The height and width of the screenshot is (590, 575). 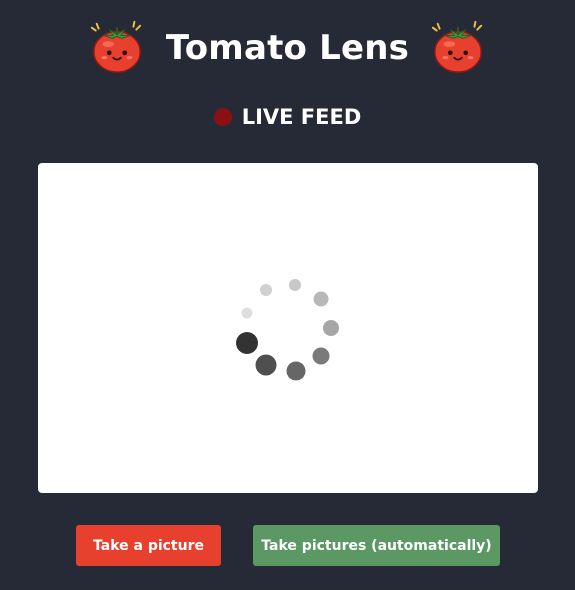 What do you see at coordinates (376, 545) in the screenshot?
I see `take-pictures-auto-button: Take pictures (automatically)` at bounding box center [376, 545].